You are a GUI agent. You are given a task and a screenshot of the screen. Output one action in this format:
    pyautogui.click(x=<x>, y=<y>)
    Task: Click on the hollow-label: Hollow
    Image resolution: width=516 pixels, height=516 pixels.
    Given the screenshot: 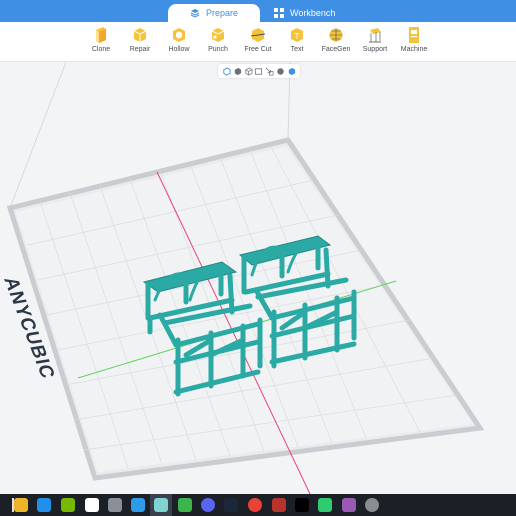 What is the action you would take?
    pyautogui.click(x=179, y=49)
    